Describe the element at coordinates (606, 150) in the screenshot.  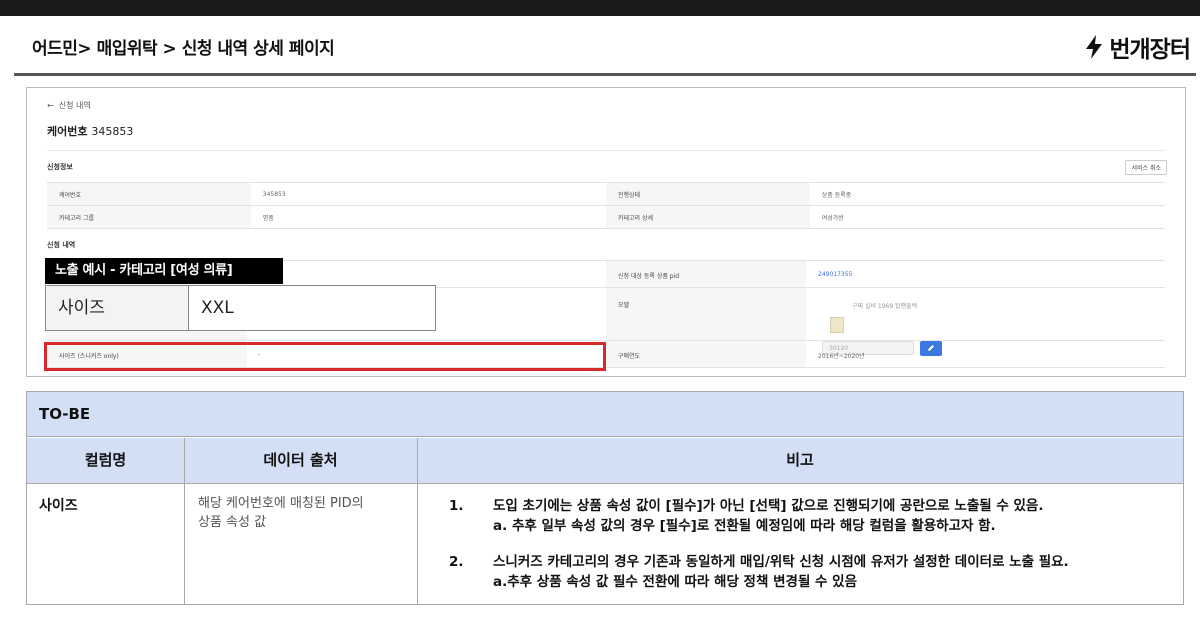
I see `divider` at that location.